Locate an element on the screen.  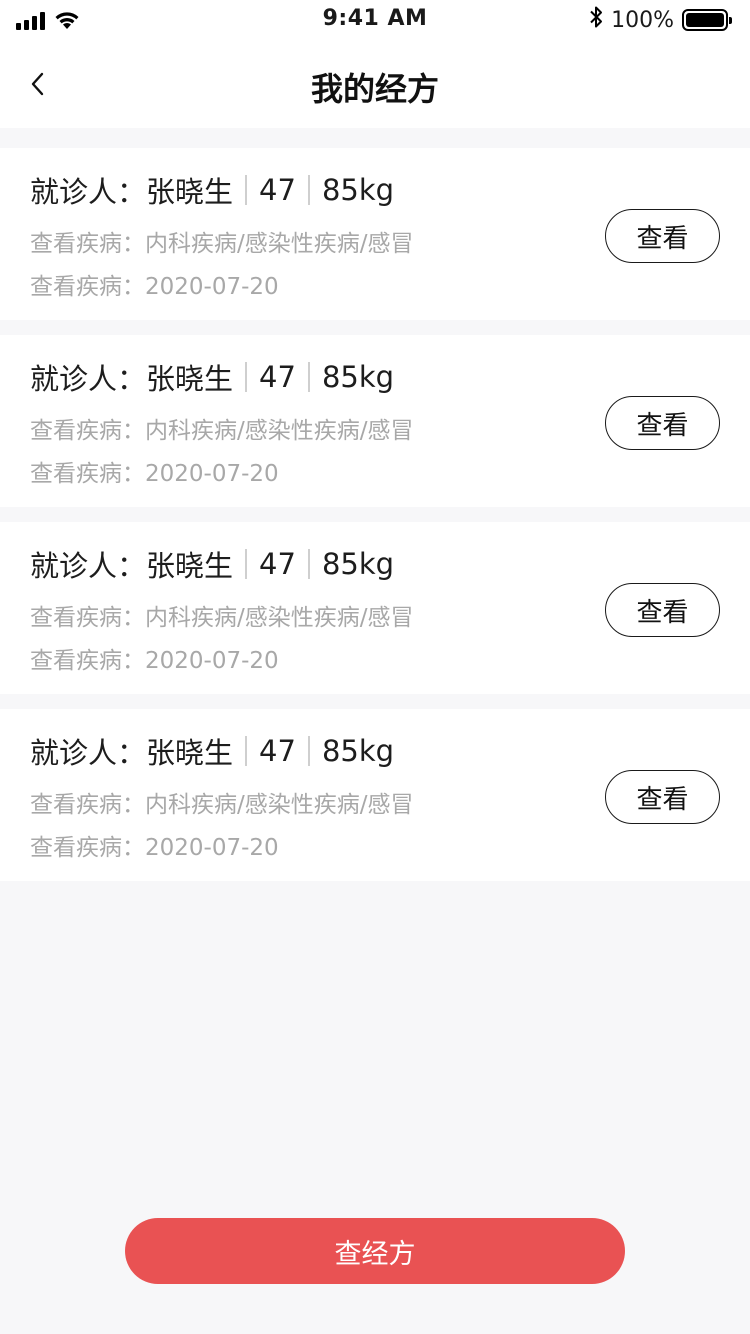
status-bar: 9:41 AM 100% is located at coordinates (375, 20).